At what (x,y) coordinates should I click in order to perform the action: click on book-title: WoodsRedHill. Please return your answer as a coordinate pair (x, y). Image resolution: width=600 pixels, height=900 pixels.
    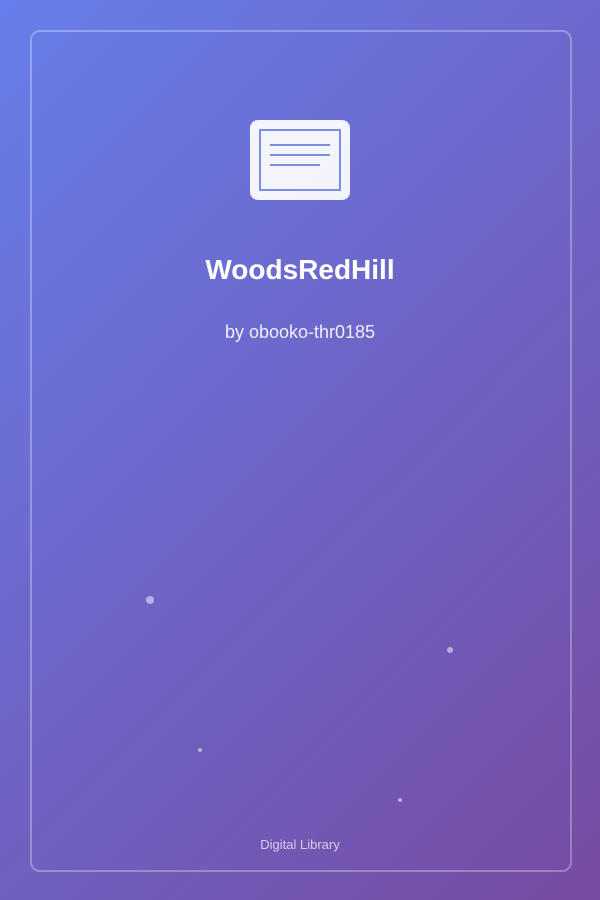
    Looking at the image, I should click on (300, 269).